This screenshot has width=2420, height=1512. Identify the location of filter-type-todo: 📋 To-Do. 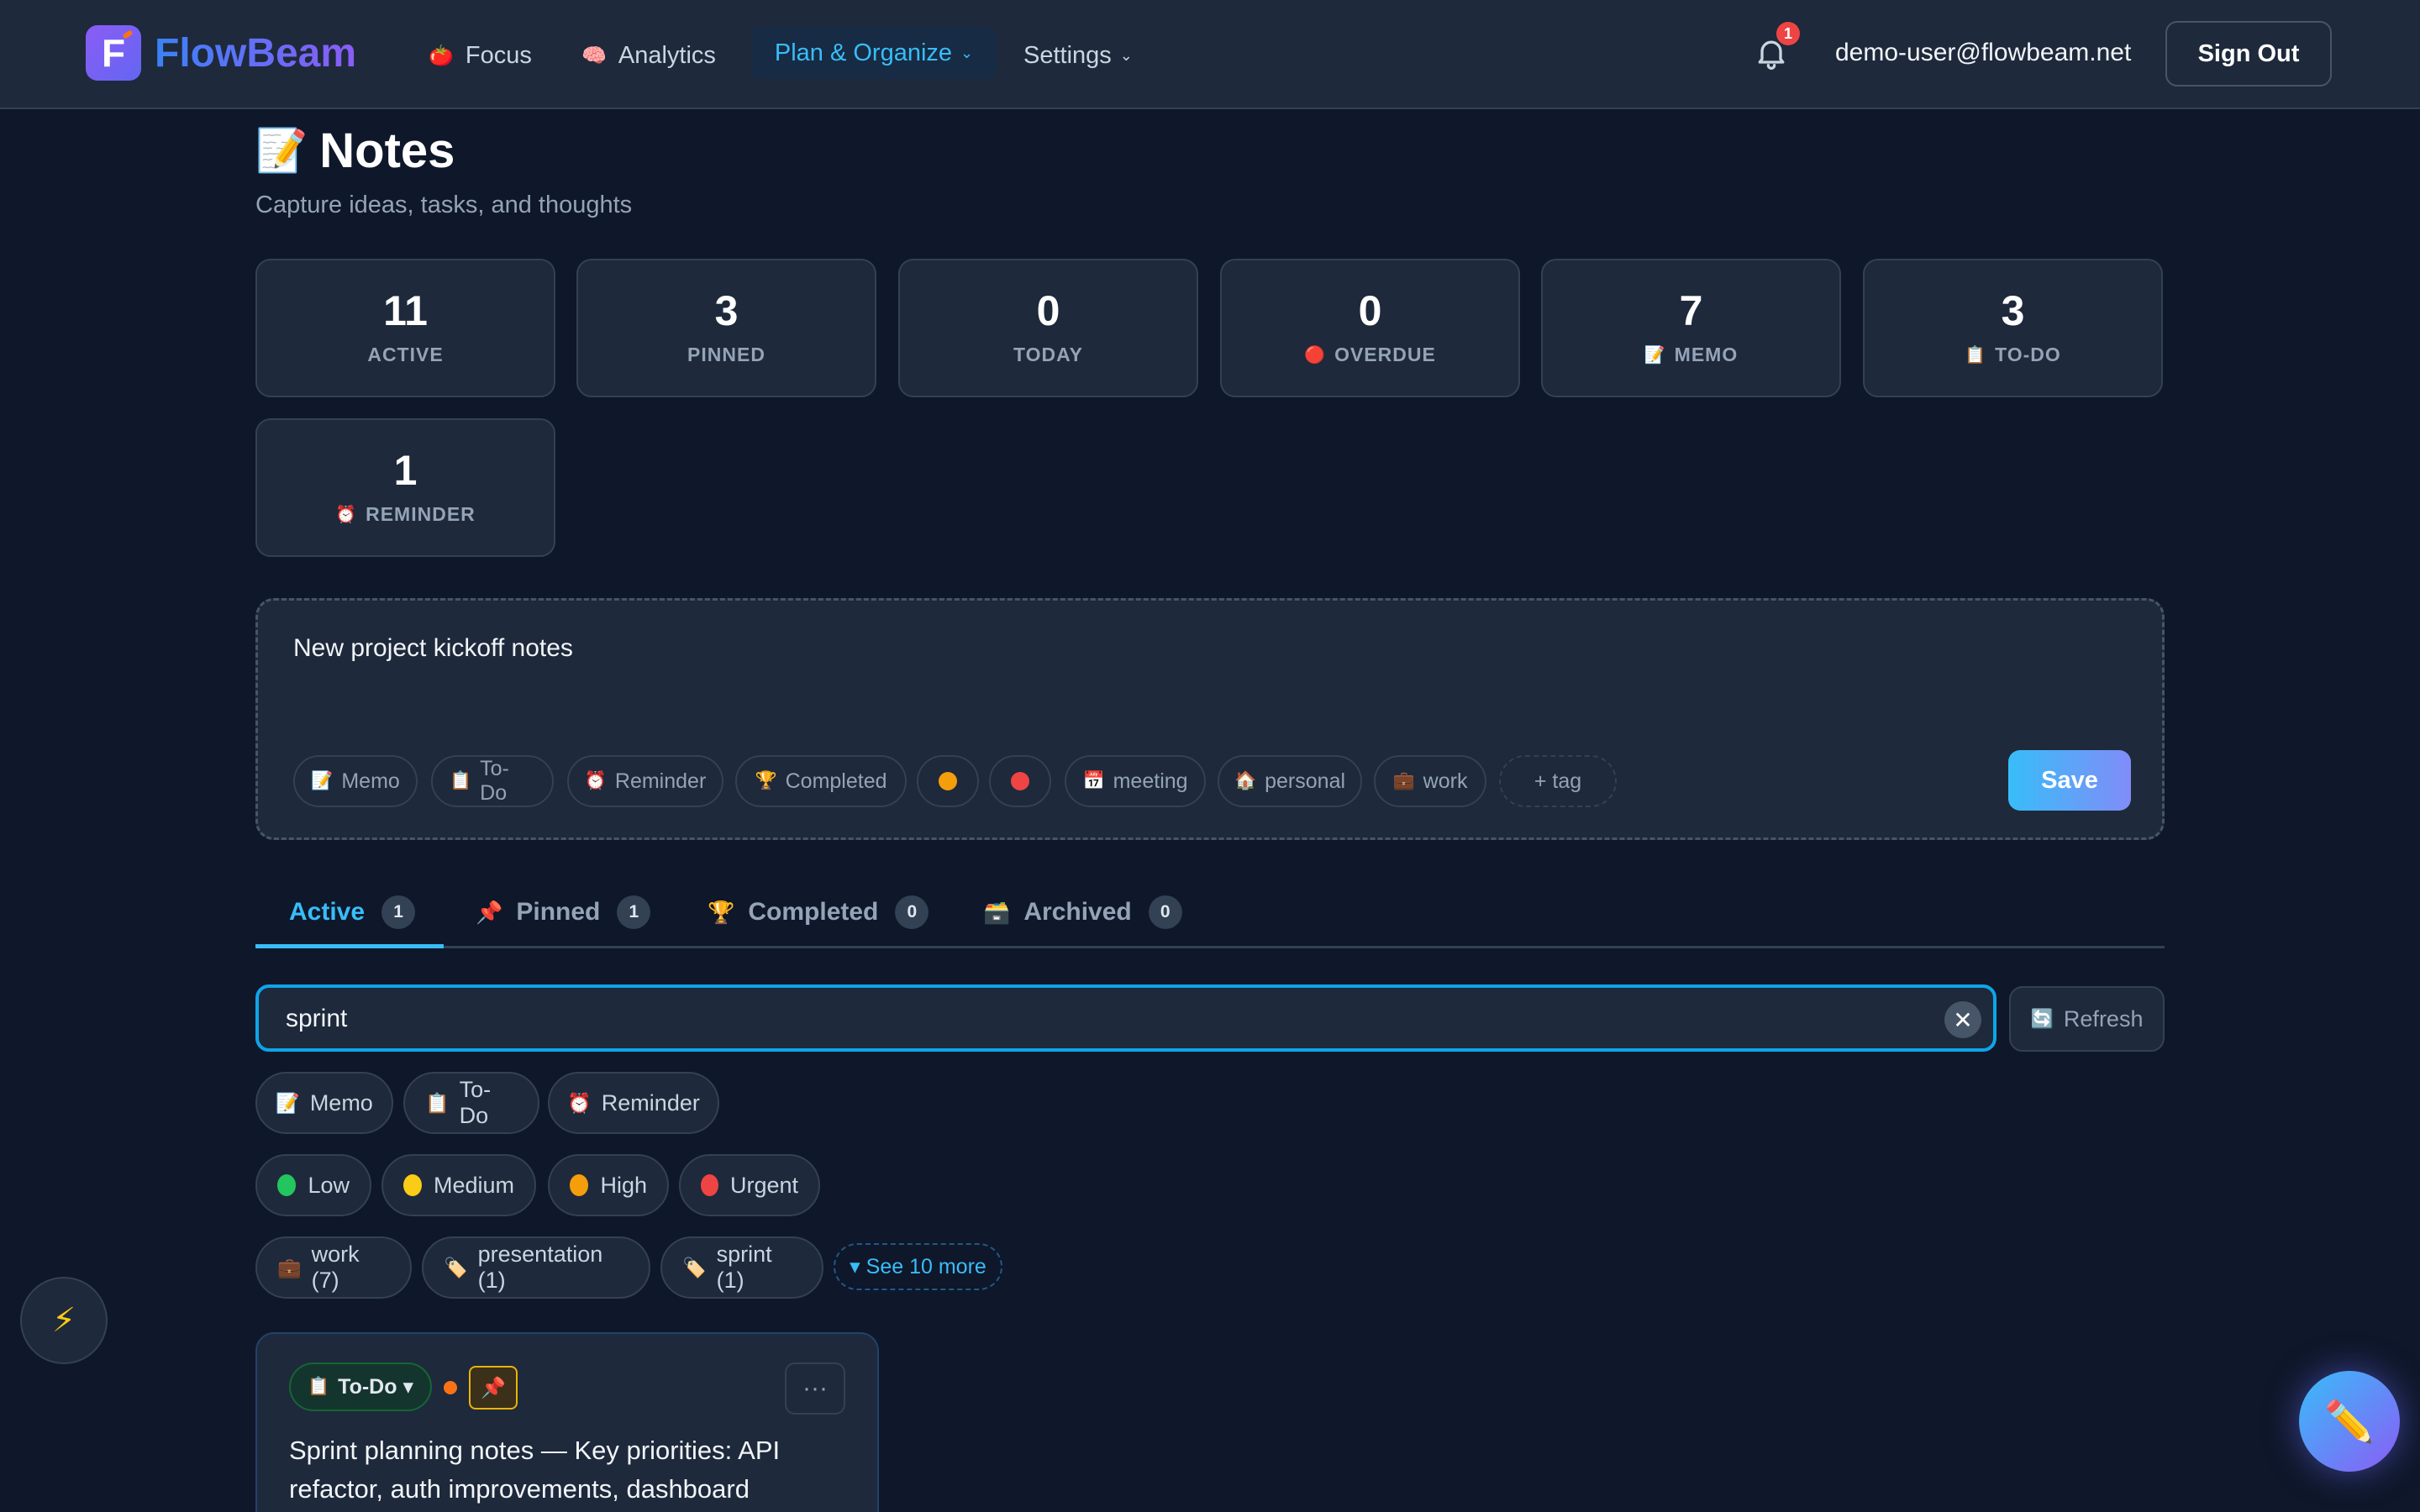
(471, 1103).